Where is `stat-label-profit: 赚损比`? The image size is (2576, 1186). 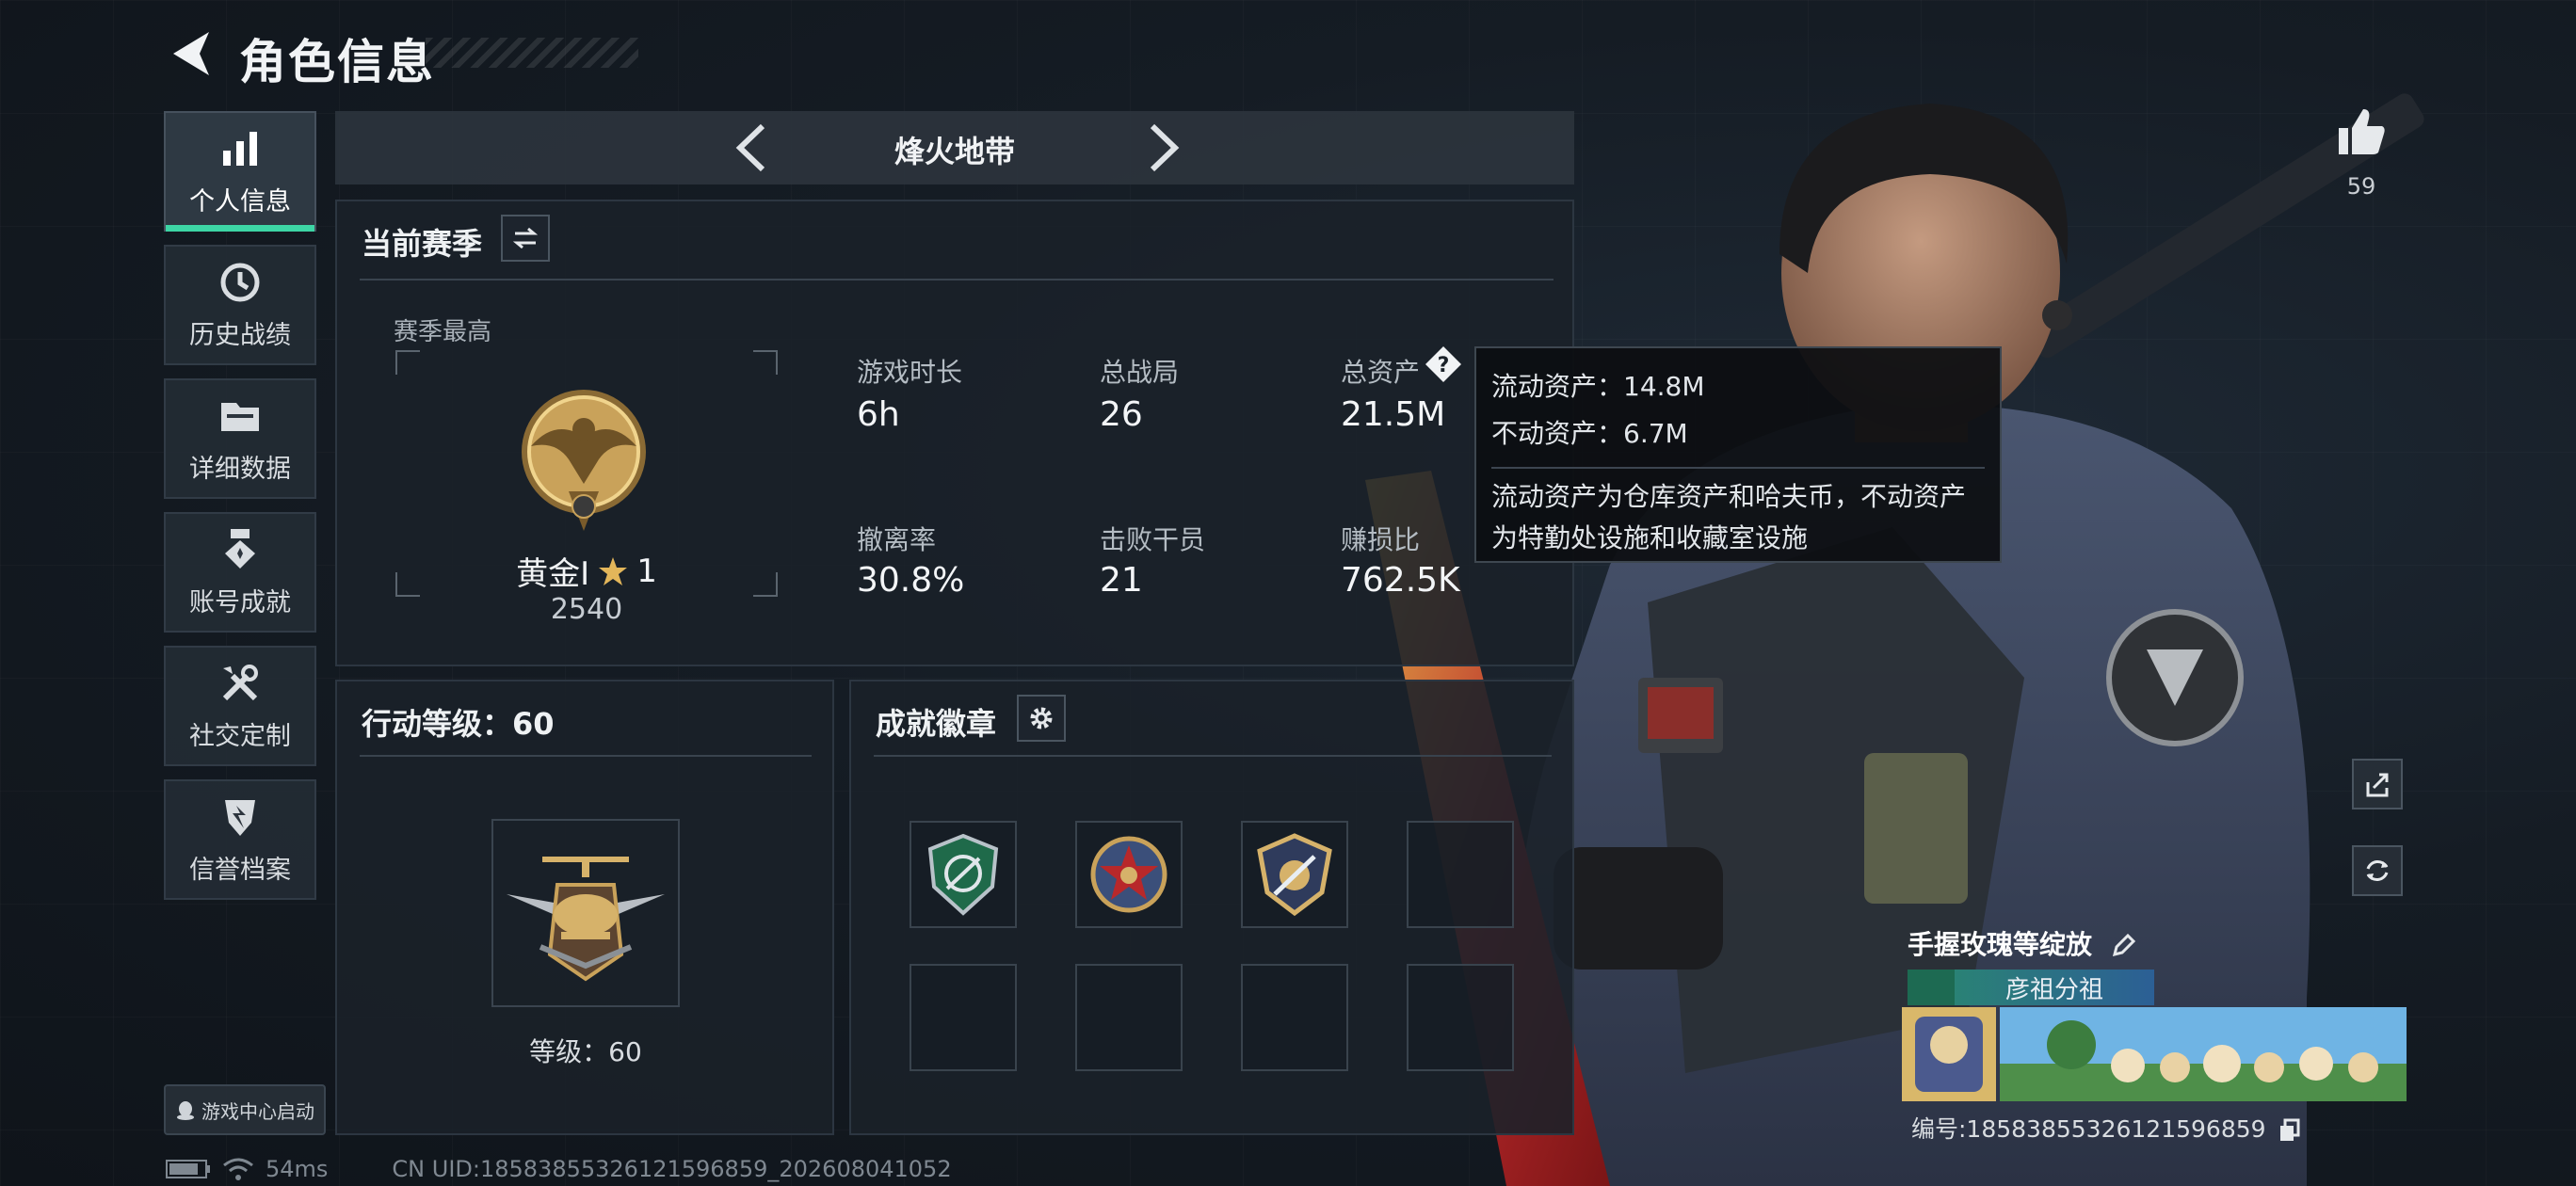
stat-label-profit: 赚损比 is located at coordinates (1381, 539).